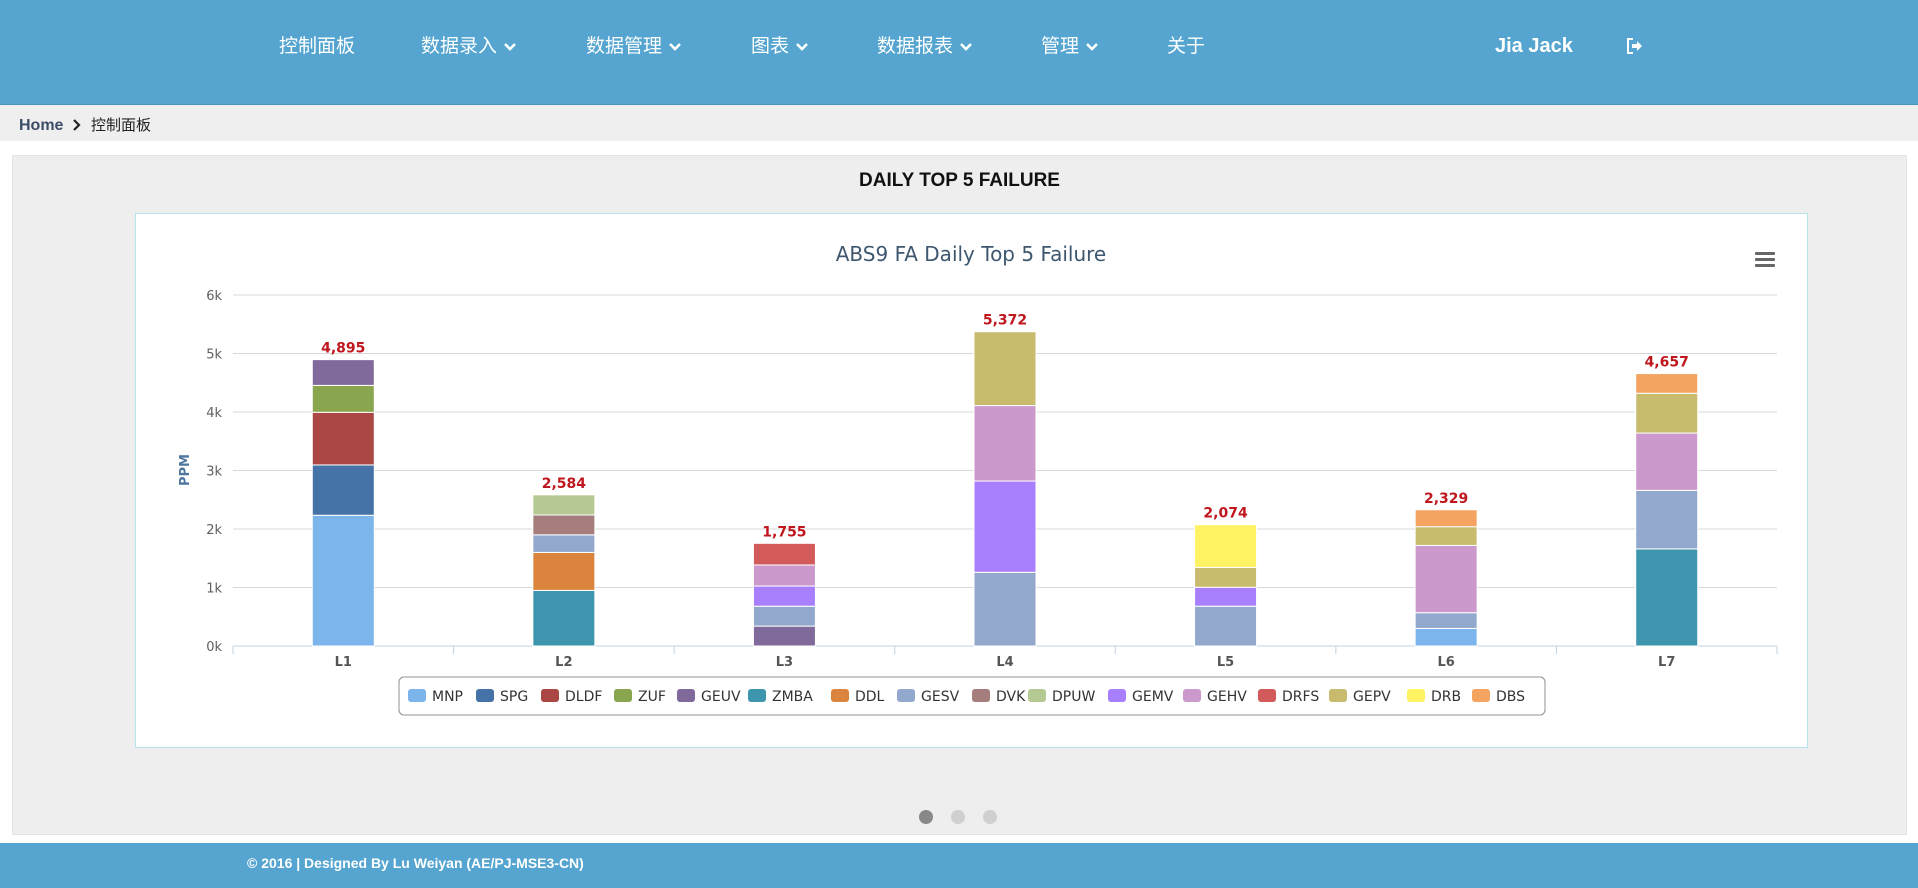  What do you see at coordinates (121, 125) in the screenshot?
I see `breadcrumb-current: 控制面板` at bounding box center [121, 125].